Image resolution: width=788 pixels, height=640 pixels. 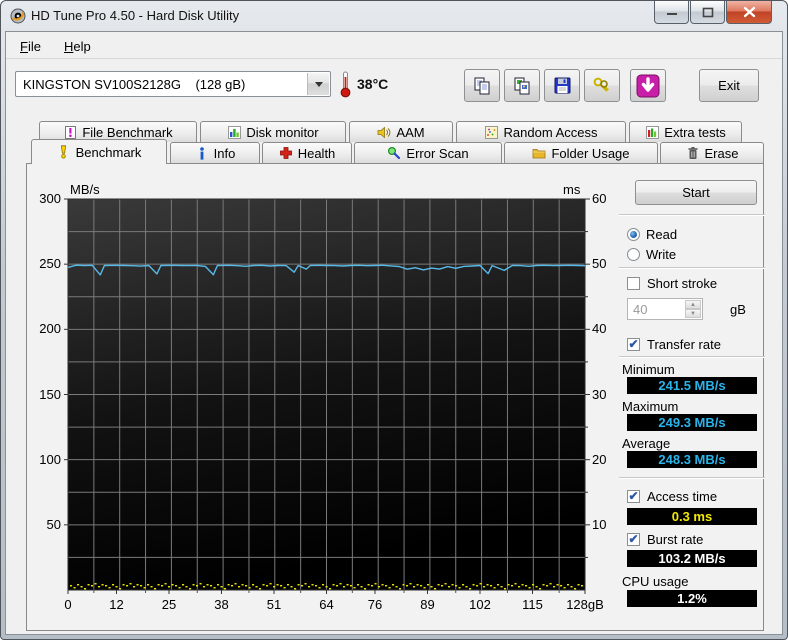 What do you see at coordinates (696, 192) in the screenshot?
I see `start-button: Start` at bounding box center [696, 192].